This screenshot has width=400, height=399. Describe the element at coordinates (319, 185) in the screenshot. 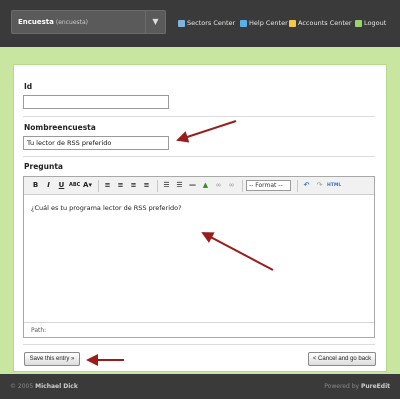

I see `redo-icon: ↷` at that location.